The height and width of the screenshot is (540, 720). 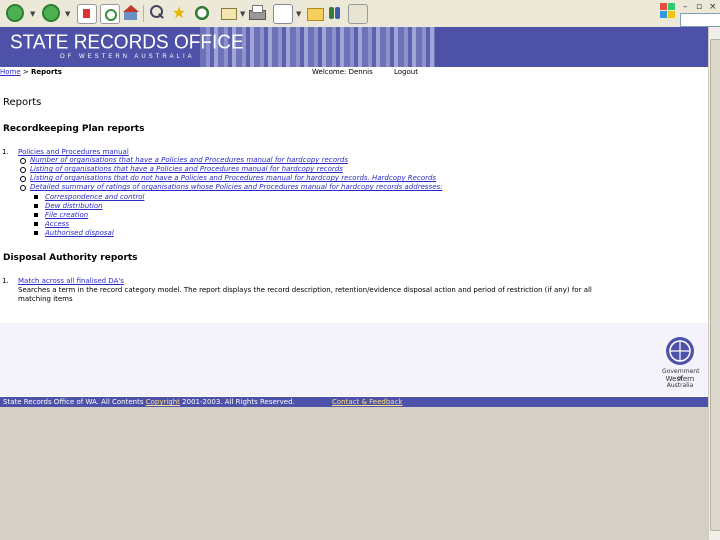 I want to click on rkp-subreport-link-3: File creation, so click(x=66, y=215).